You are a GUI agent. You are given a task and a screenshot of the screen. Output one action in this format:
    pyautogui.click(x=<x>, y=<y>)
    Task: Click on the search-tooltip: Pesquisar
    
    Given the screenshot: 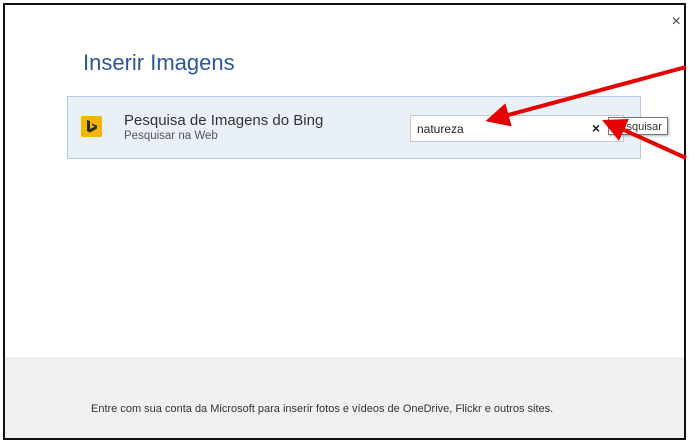 What is the action you would take?
    pyautogui.click(x=638, y=126)
    